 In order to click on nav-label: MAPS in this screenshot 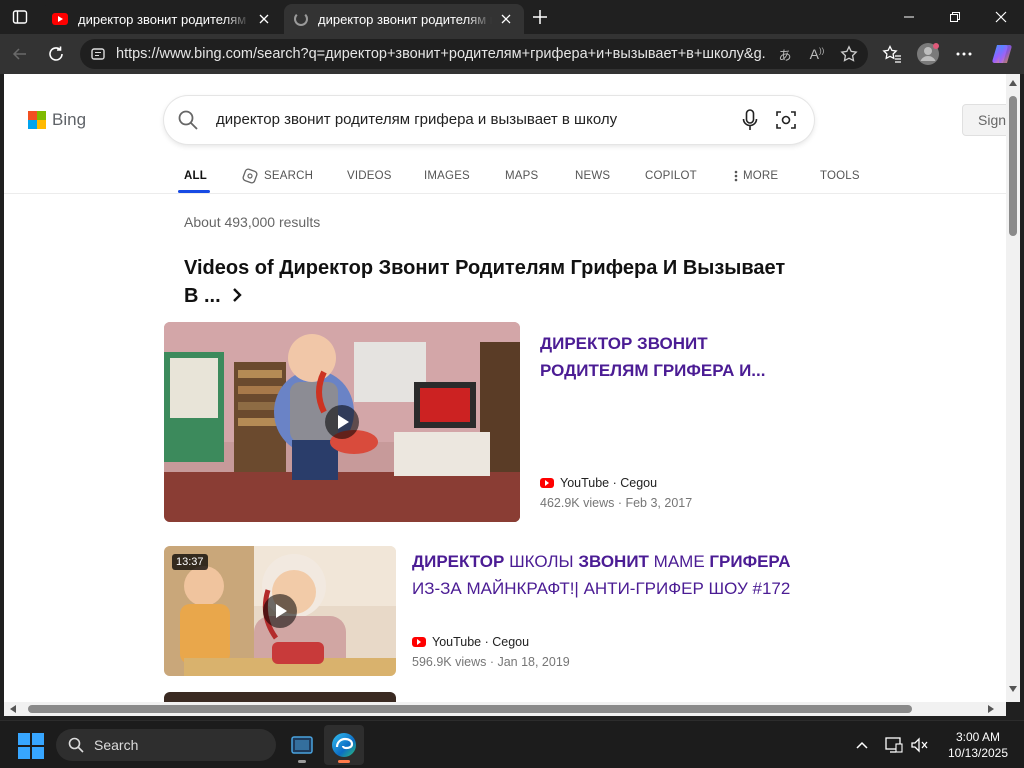, I will do `click(522, 176)`.